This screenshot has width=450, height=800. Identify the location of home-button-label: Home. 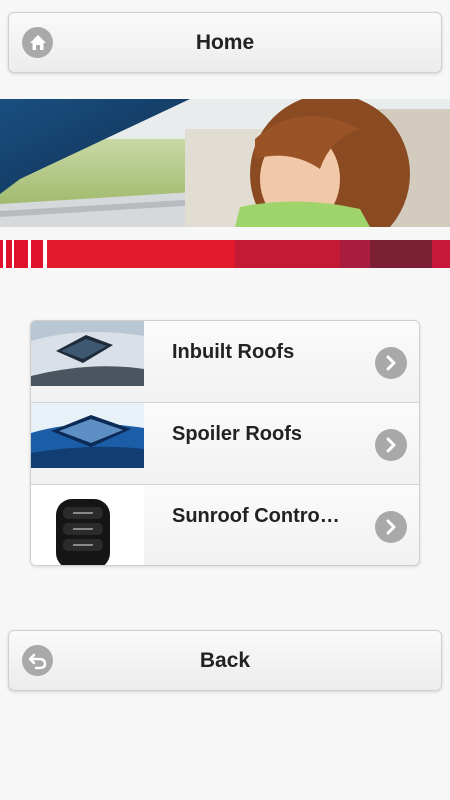
(225, 42).